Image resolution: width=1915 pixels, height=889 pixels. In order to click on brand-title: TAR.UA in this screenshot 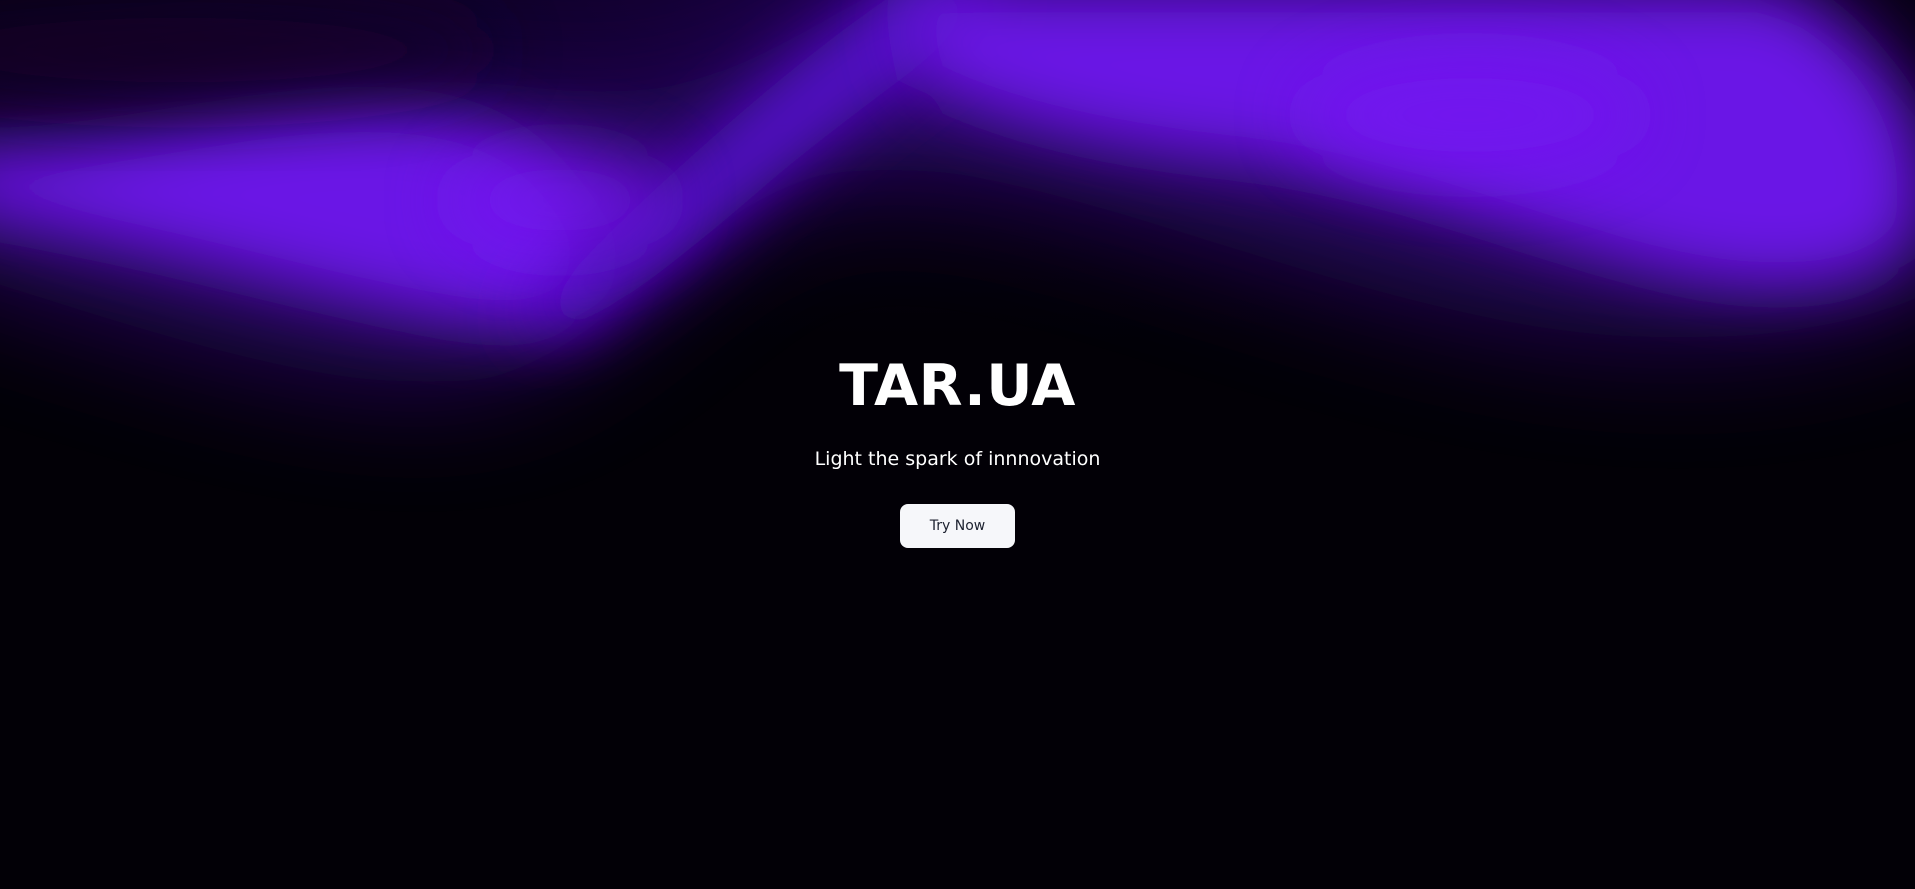, I will do `click(957, 386)`.